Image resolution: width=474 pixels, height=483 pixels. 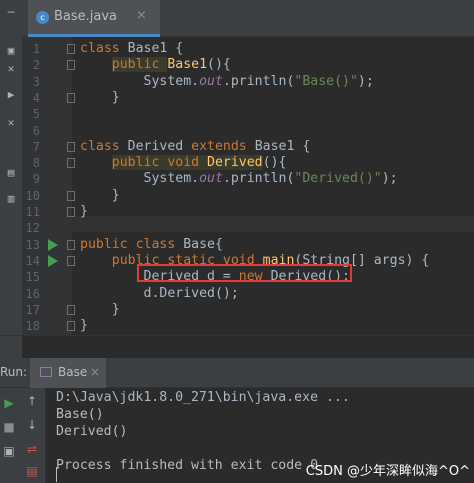 I want to click on print-icon: ▤, so click(x=32, y=471).